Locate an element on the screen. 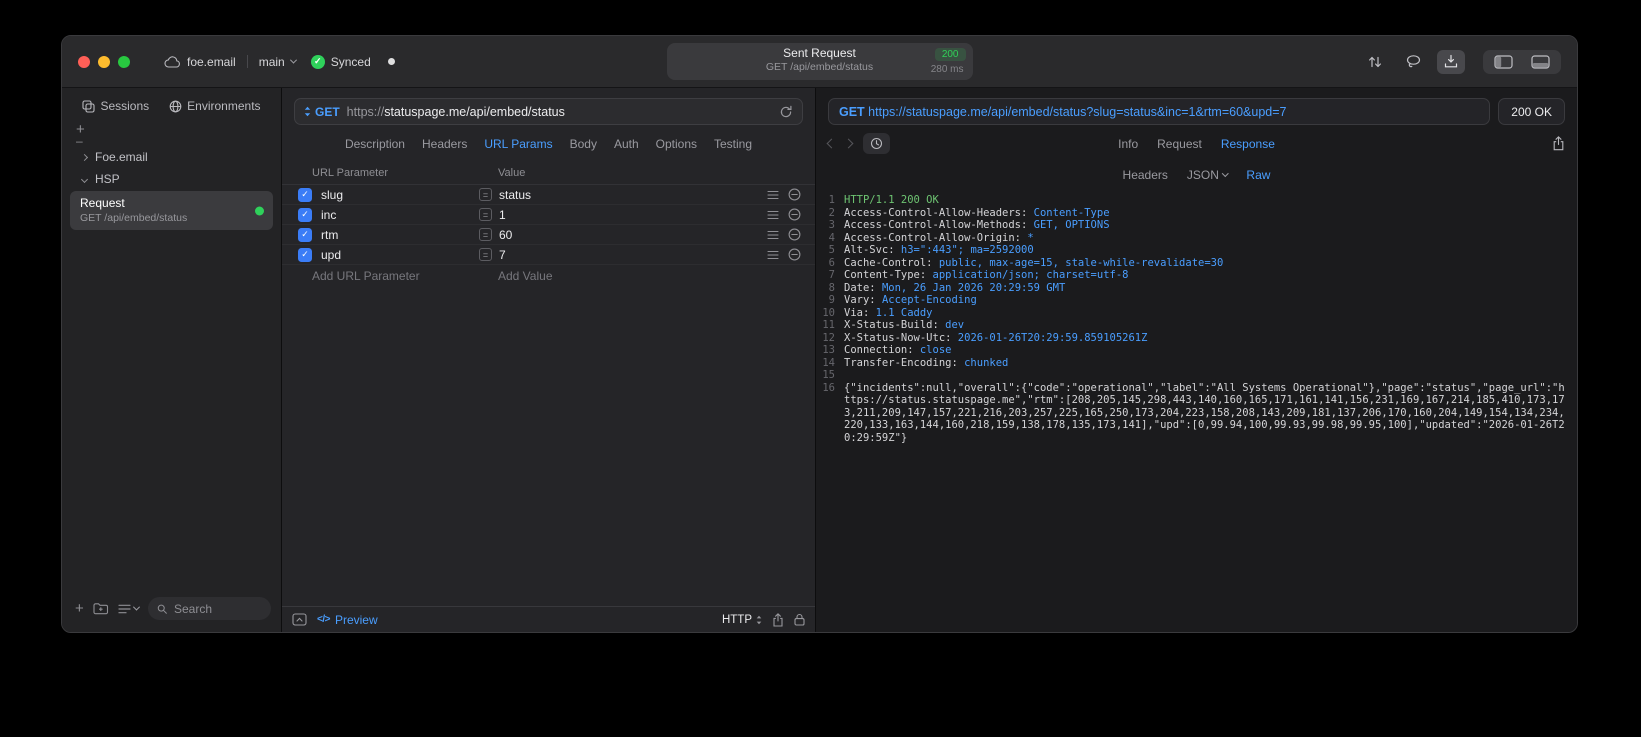 This screenshot has width=1641, height=737. request-tab-url-params: URL Params is located at coordinates (518, 144).